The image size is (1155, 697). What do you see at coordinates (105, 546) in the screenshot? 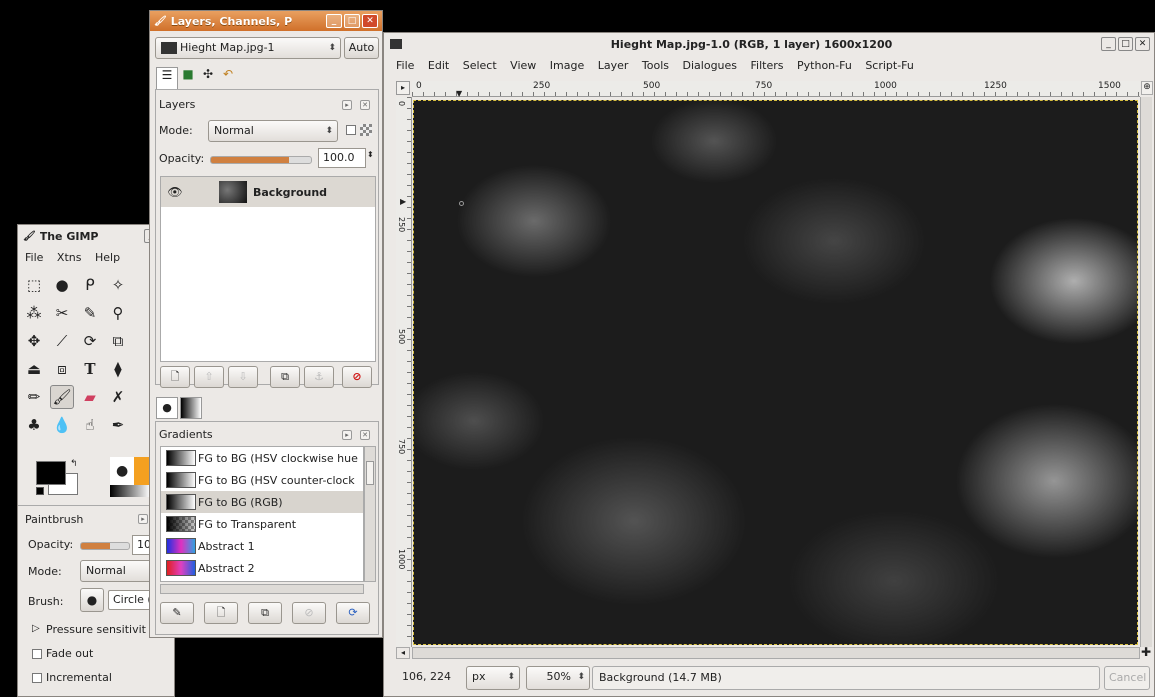
I see `opacity-slider` at bounding box center [105, 546].